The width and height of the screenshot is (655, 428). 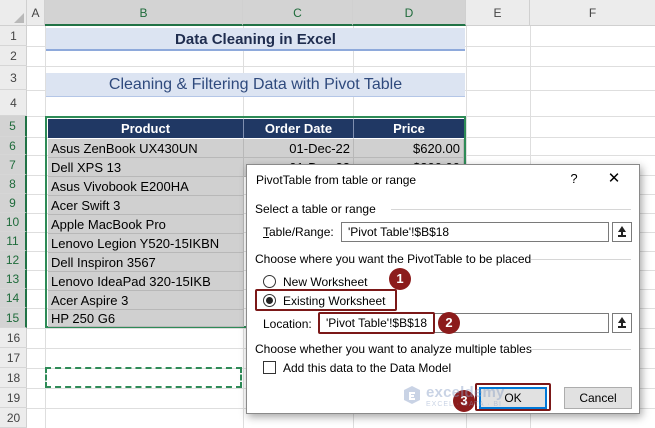 What do you see at coordinates (146, 128) in the screenshot?
I see `header-product: Product` at bounding box center [146, 128].